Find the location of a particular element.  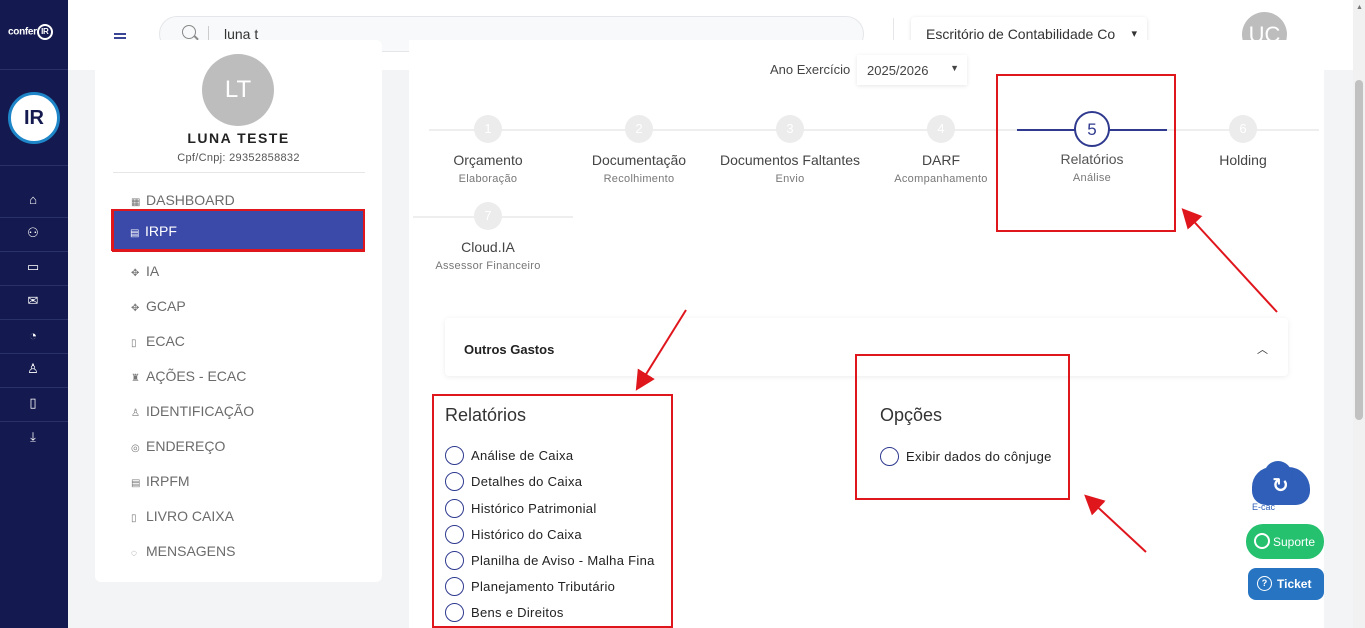

step-number: 2 is located at coordinates (639, 129).